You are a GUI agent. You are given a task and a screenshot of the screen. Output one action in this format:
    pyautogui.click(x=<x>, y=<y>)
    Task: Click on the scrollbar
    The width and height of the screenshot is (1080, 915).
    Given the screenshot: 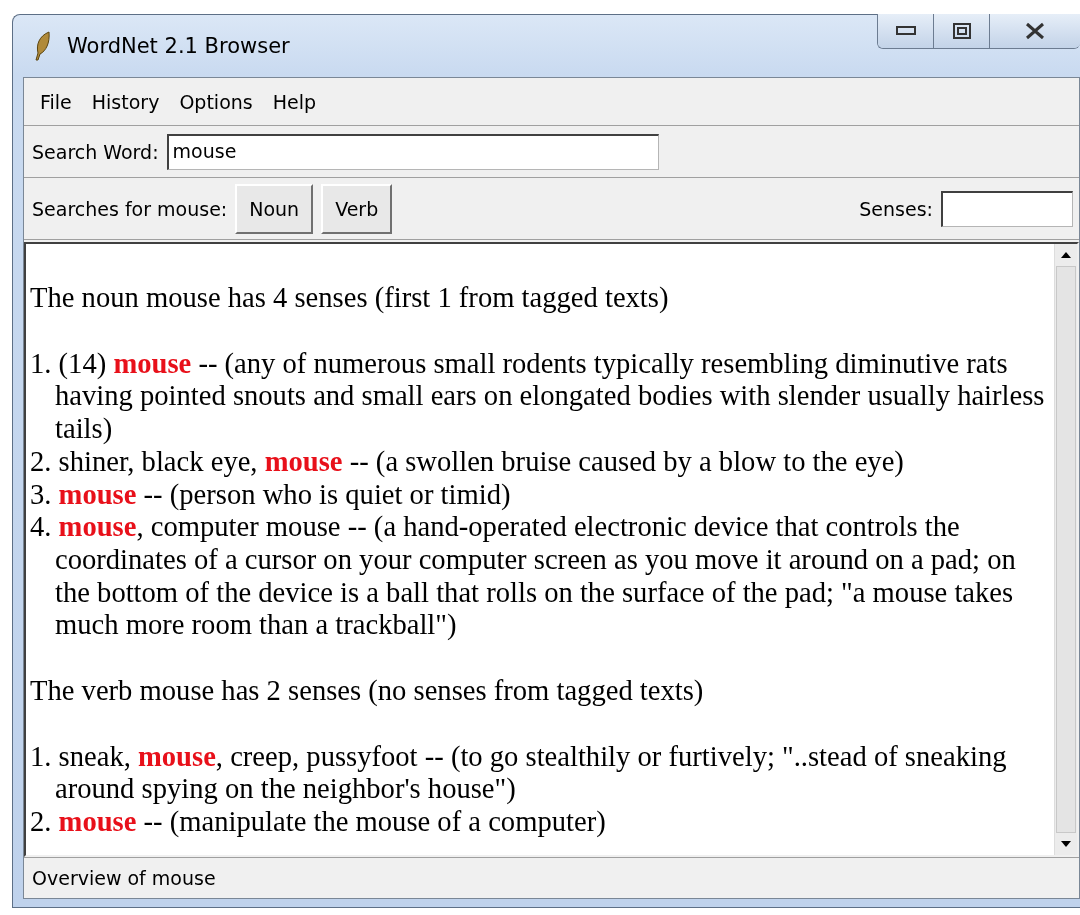 What is the action you would take?
    pyautogui.click(x=1065, y=549)
    